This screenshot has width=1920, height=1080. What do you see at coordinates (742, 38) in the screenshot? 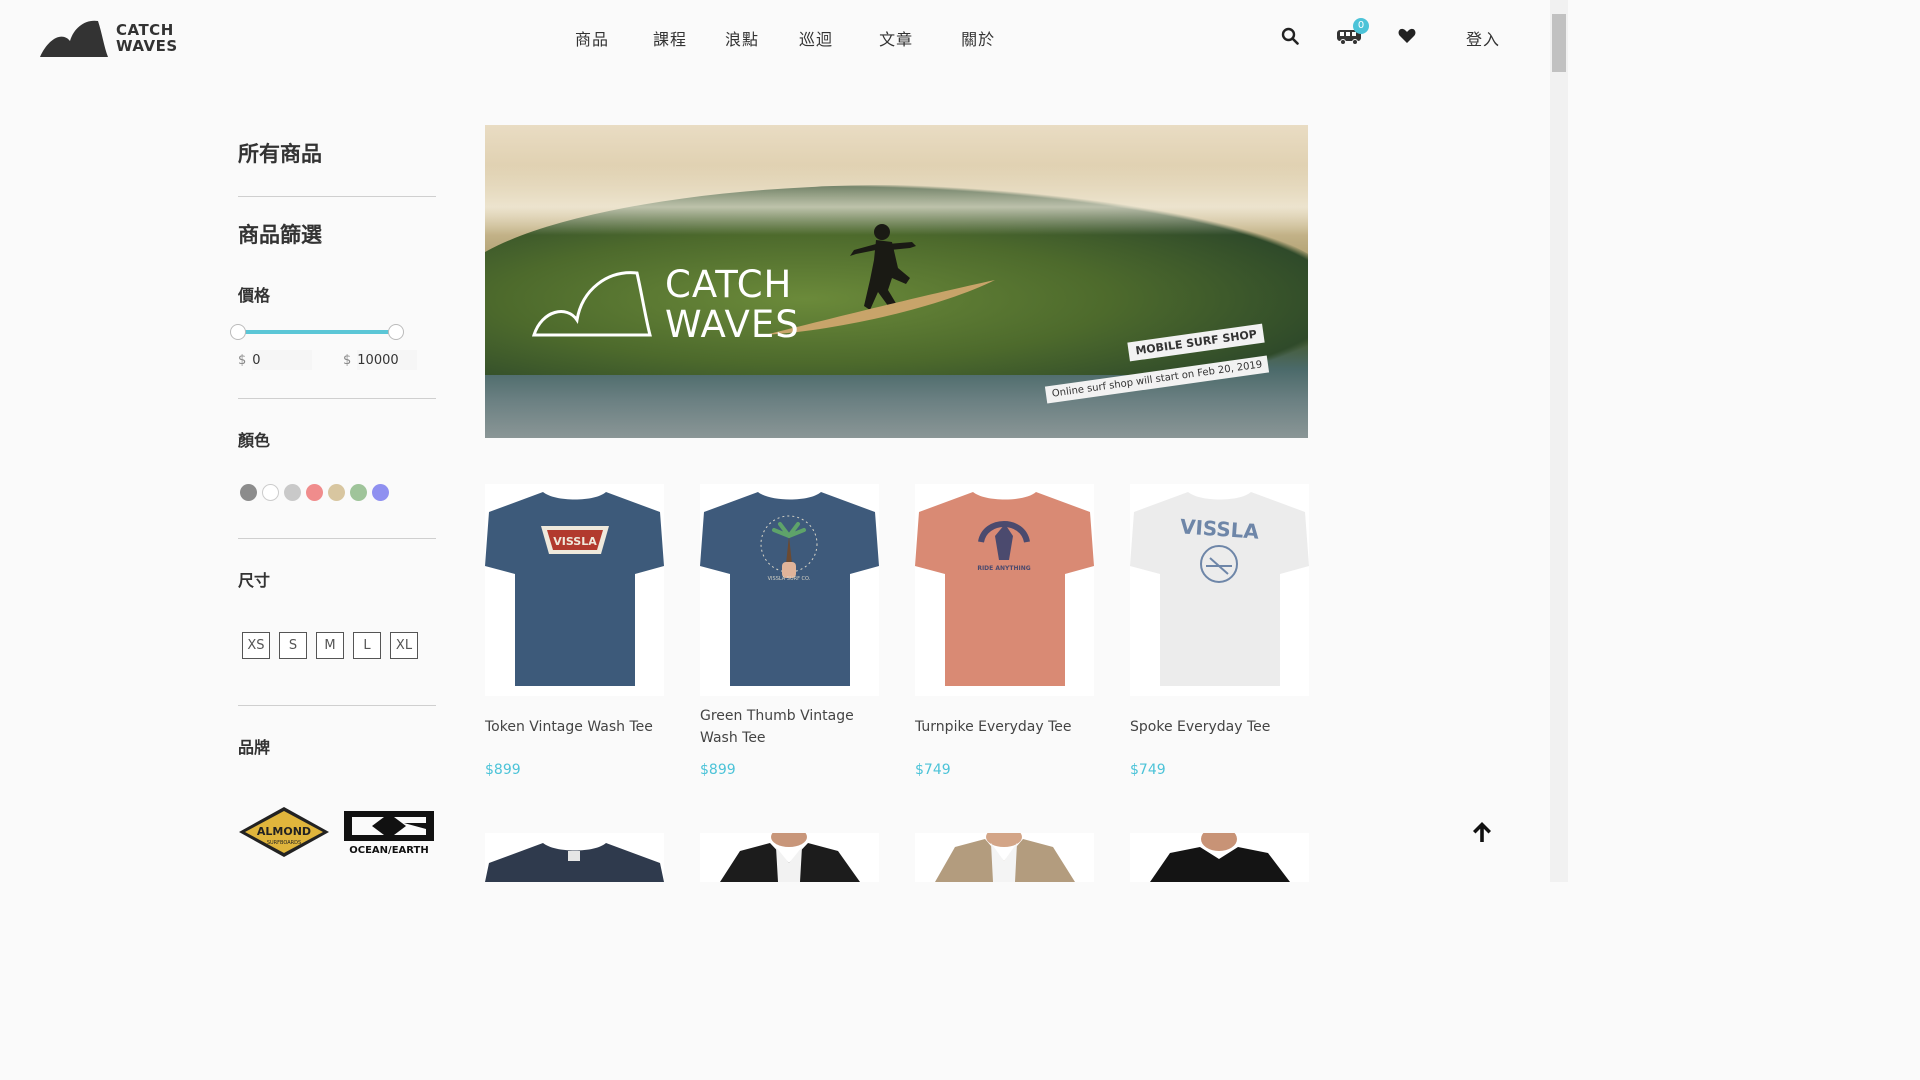
I see `nav-spots: 浪點` at bounding box center [742, 38].